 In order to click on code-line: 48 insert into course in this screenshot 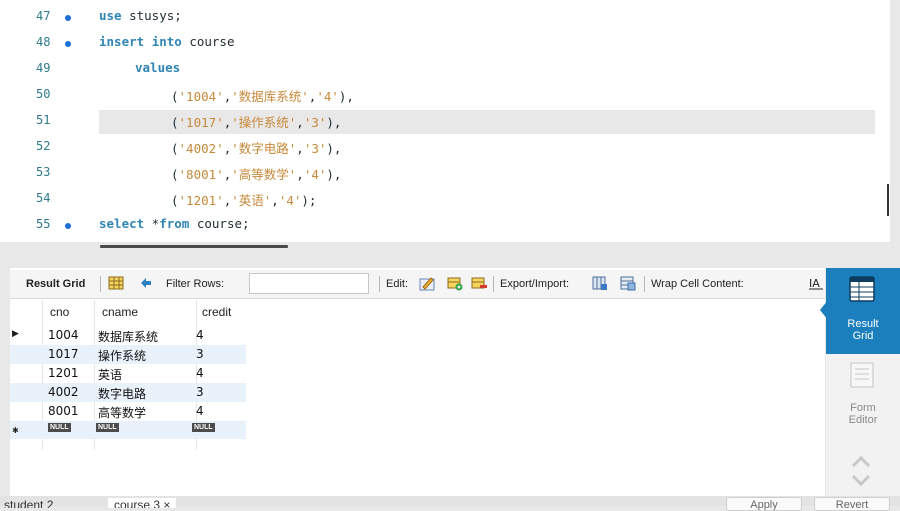, I will do `click(445, 44)`.